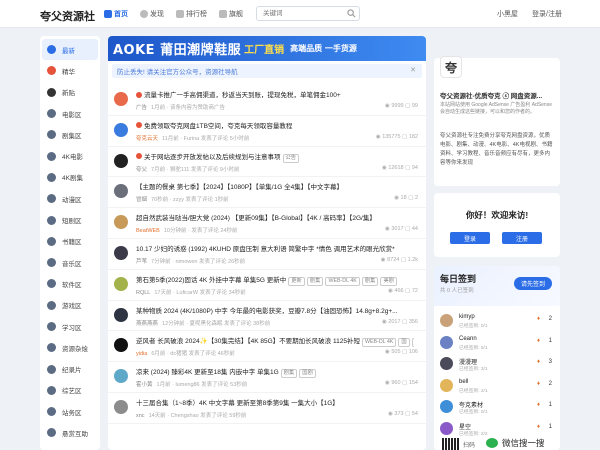  What do you see at coordinates (413, 70) in the screenshot?
I see `close-icon: ✕` at bounding box center [413, 70].